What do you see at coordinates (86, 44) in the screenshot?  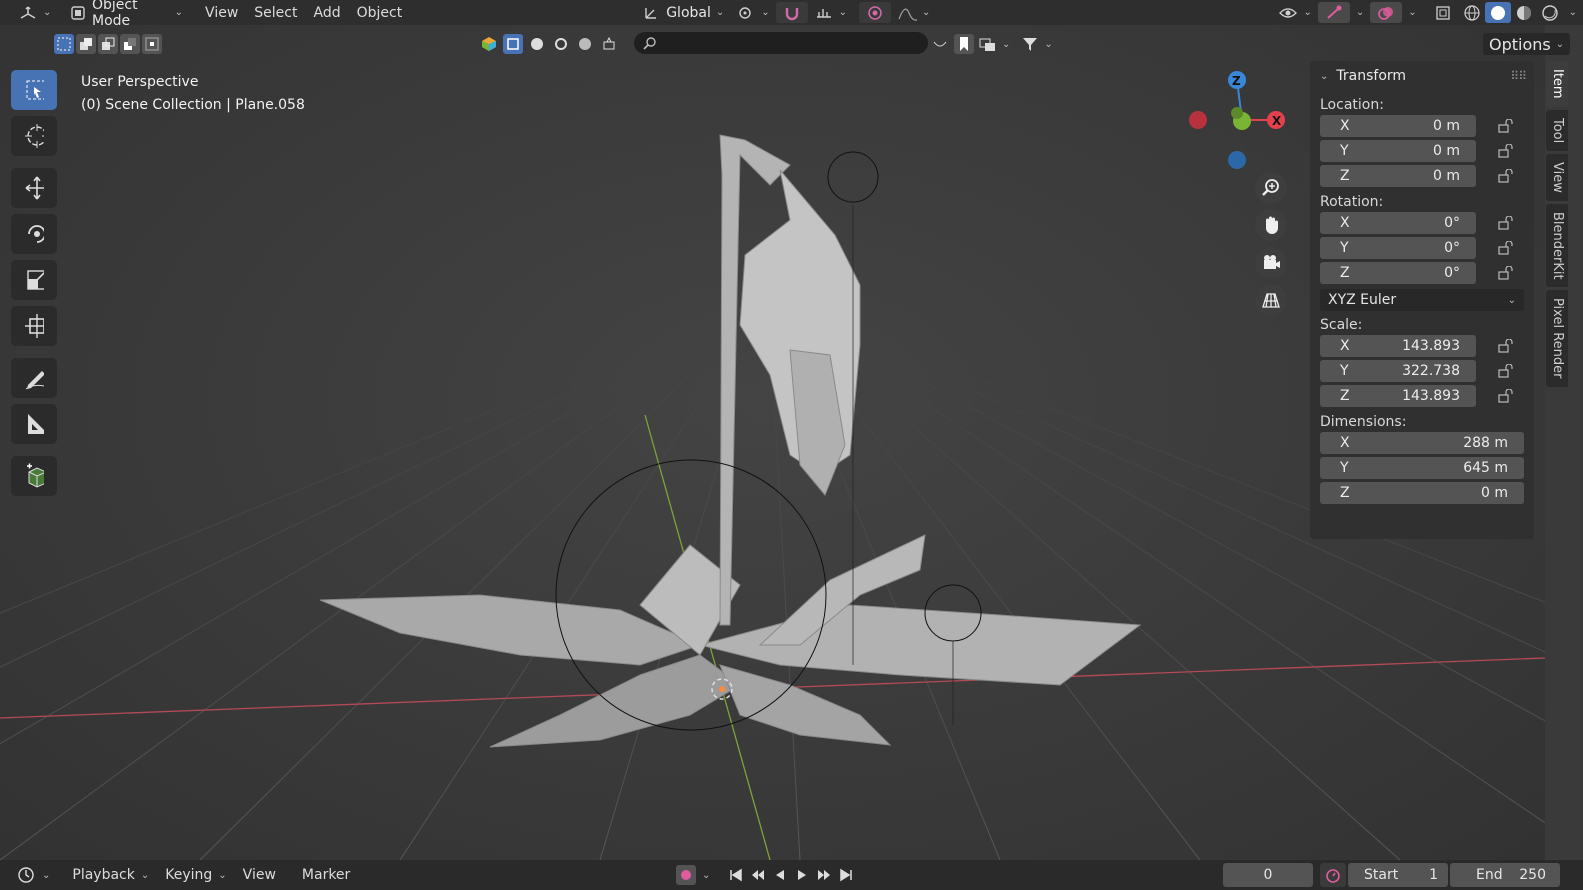 I see `select-extend-icon` at bounding box center [86, 44].